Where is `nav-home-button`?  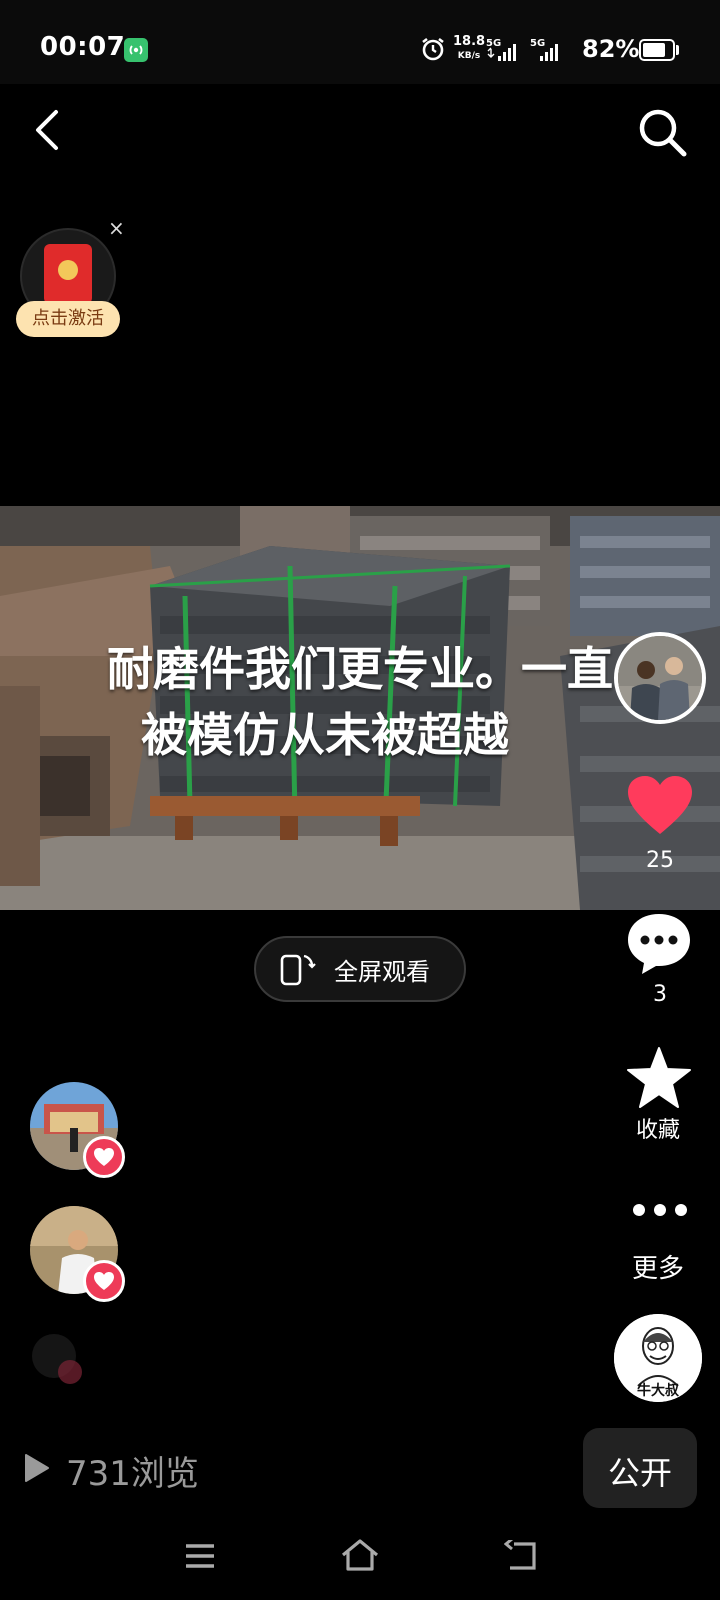
nav-home-button is located at coordinates (360, 1557).